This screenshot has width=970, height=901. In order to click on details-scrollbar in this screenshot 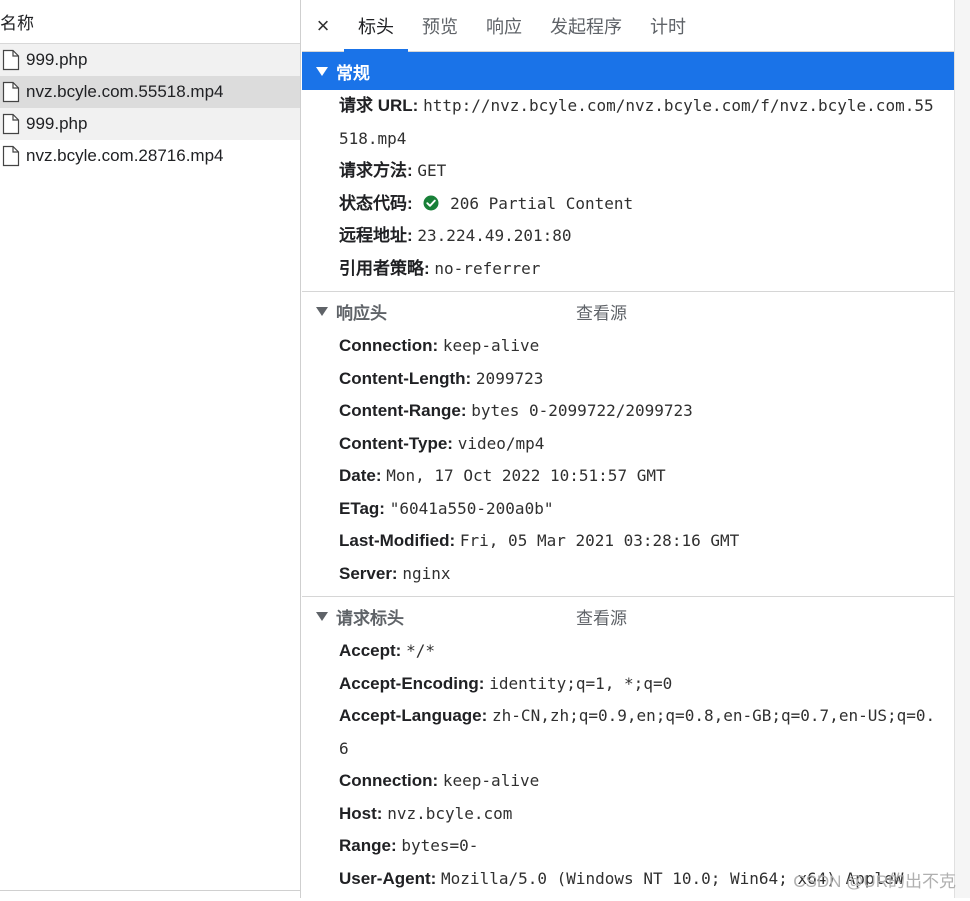, I will do `click(962, 449)`.